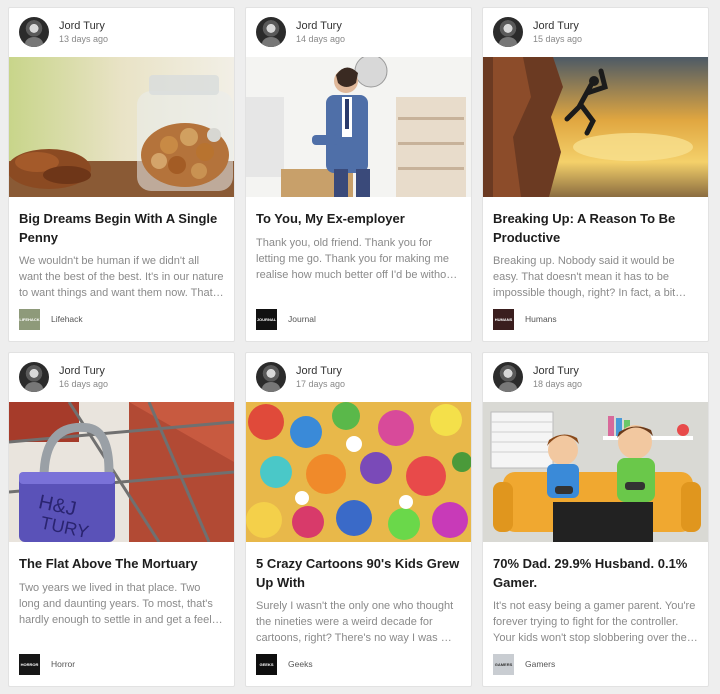  I want to click on article-image-coin-jar, so click(121, 127).